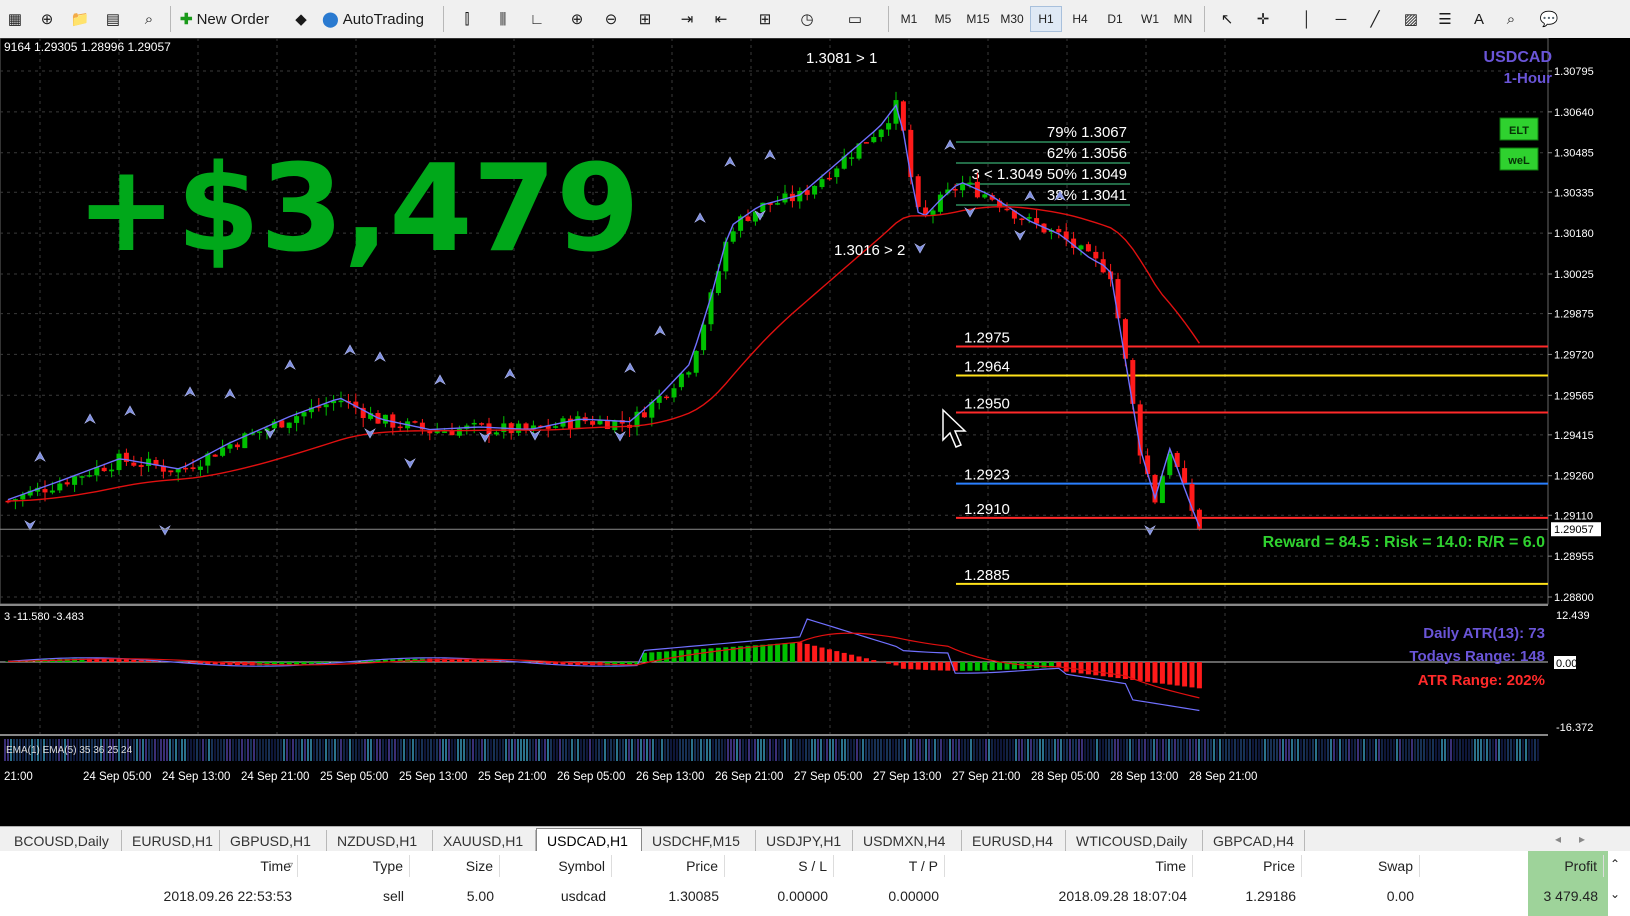 This screenshot has width=1630, height=916. I want to click on zoom-out-icon: ⊖, so click(611, 19).